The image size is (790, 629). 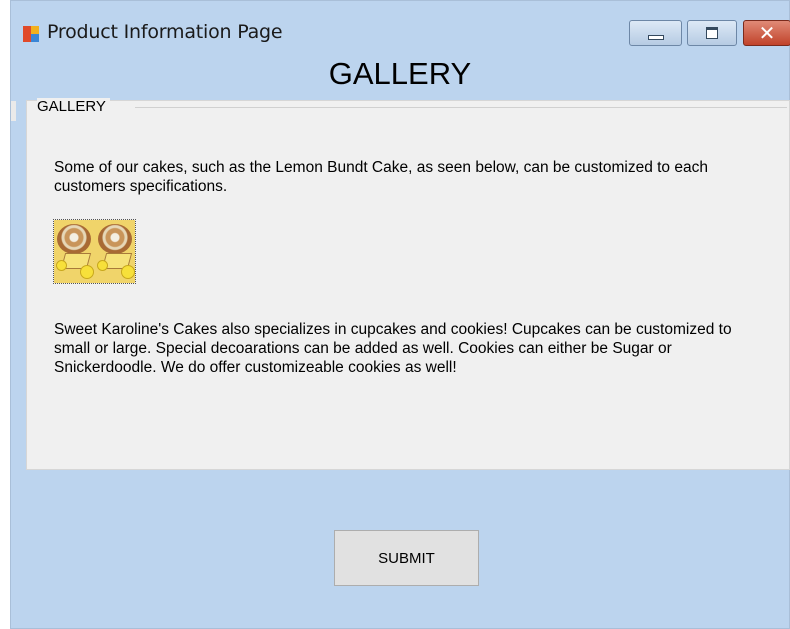 I want to click on groupbox-border-line, so click(x=461, y=107).